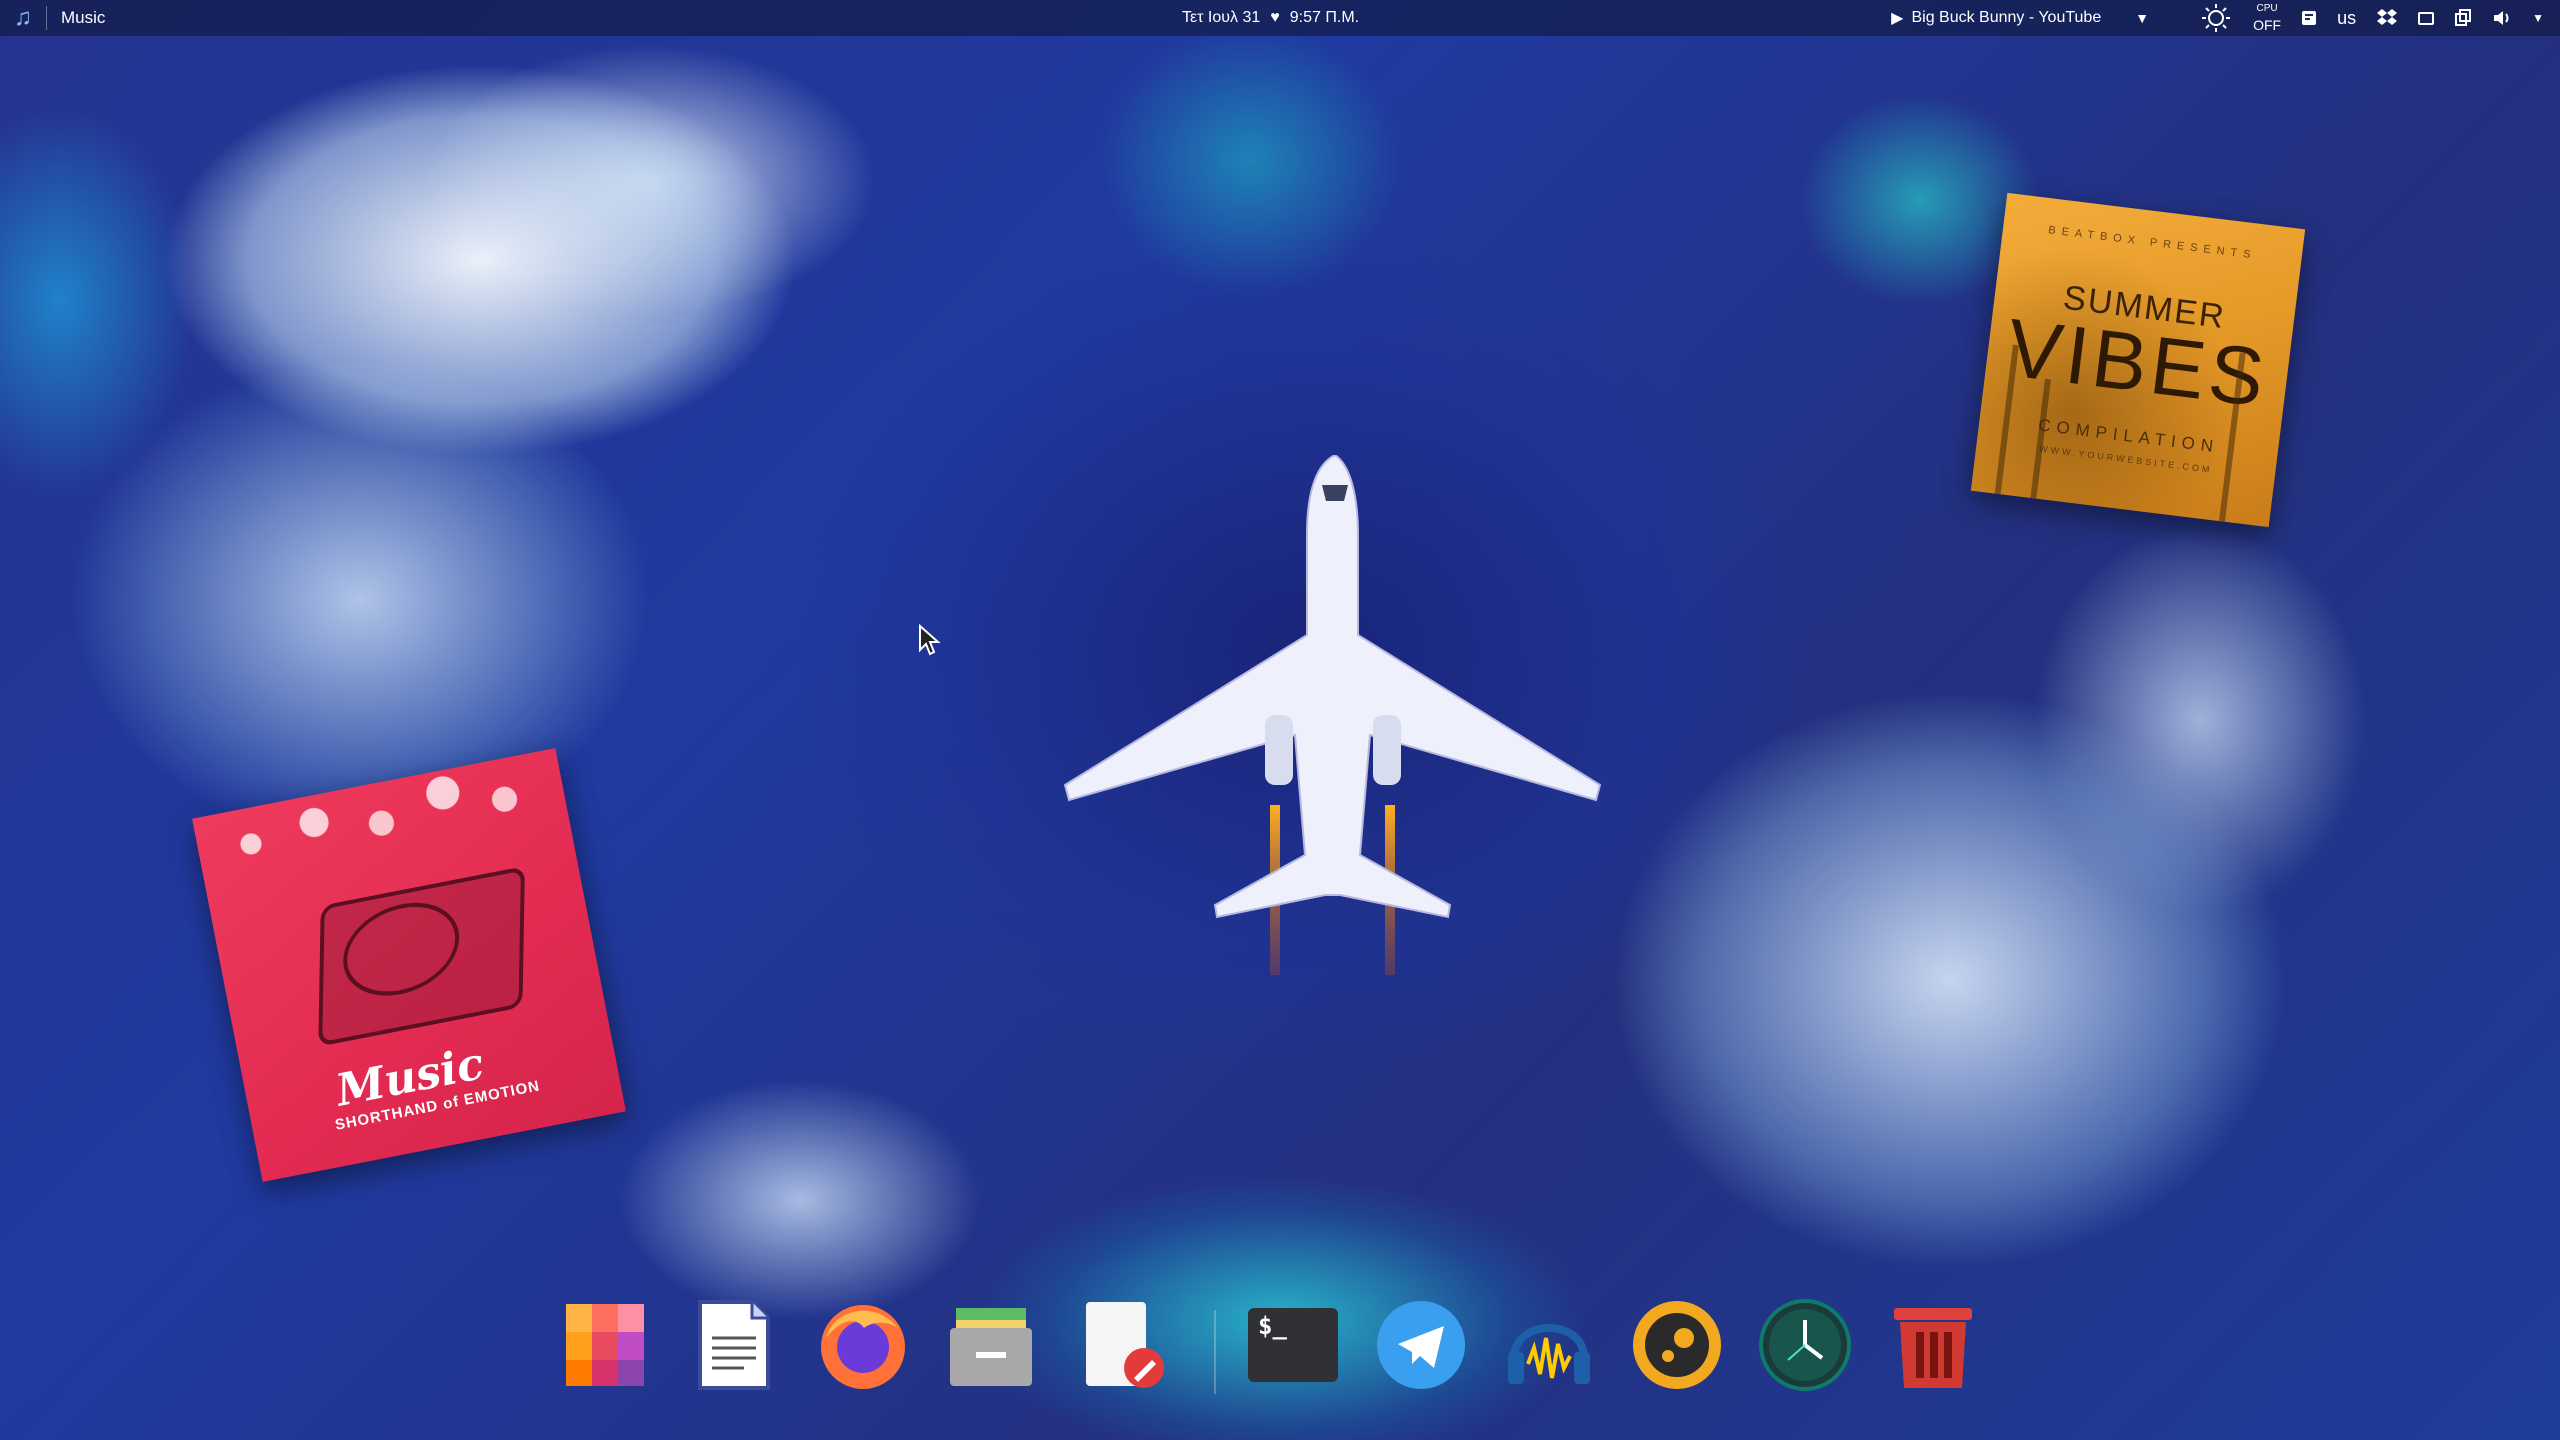 The image size is (2560, 1440). Describe the element at coordinates (2538, 18) in the screenshot. I see `system-menu-caret: ▼` at that location.